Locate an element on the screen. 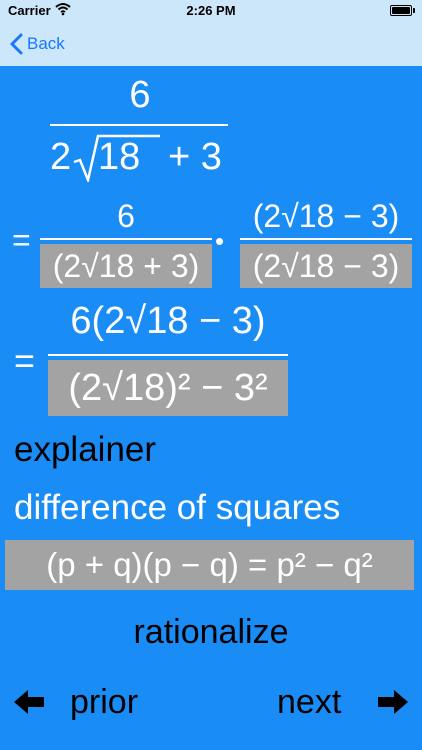  arrow-right-icon is located at coordinates (393, 704).